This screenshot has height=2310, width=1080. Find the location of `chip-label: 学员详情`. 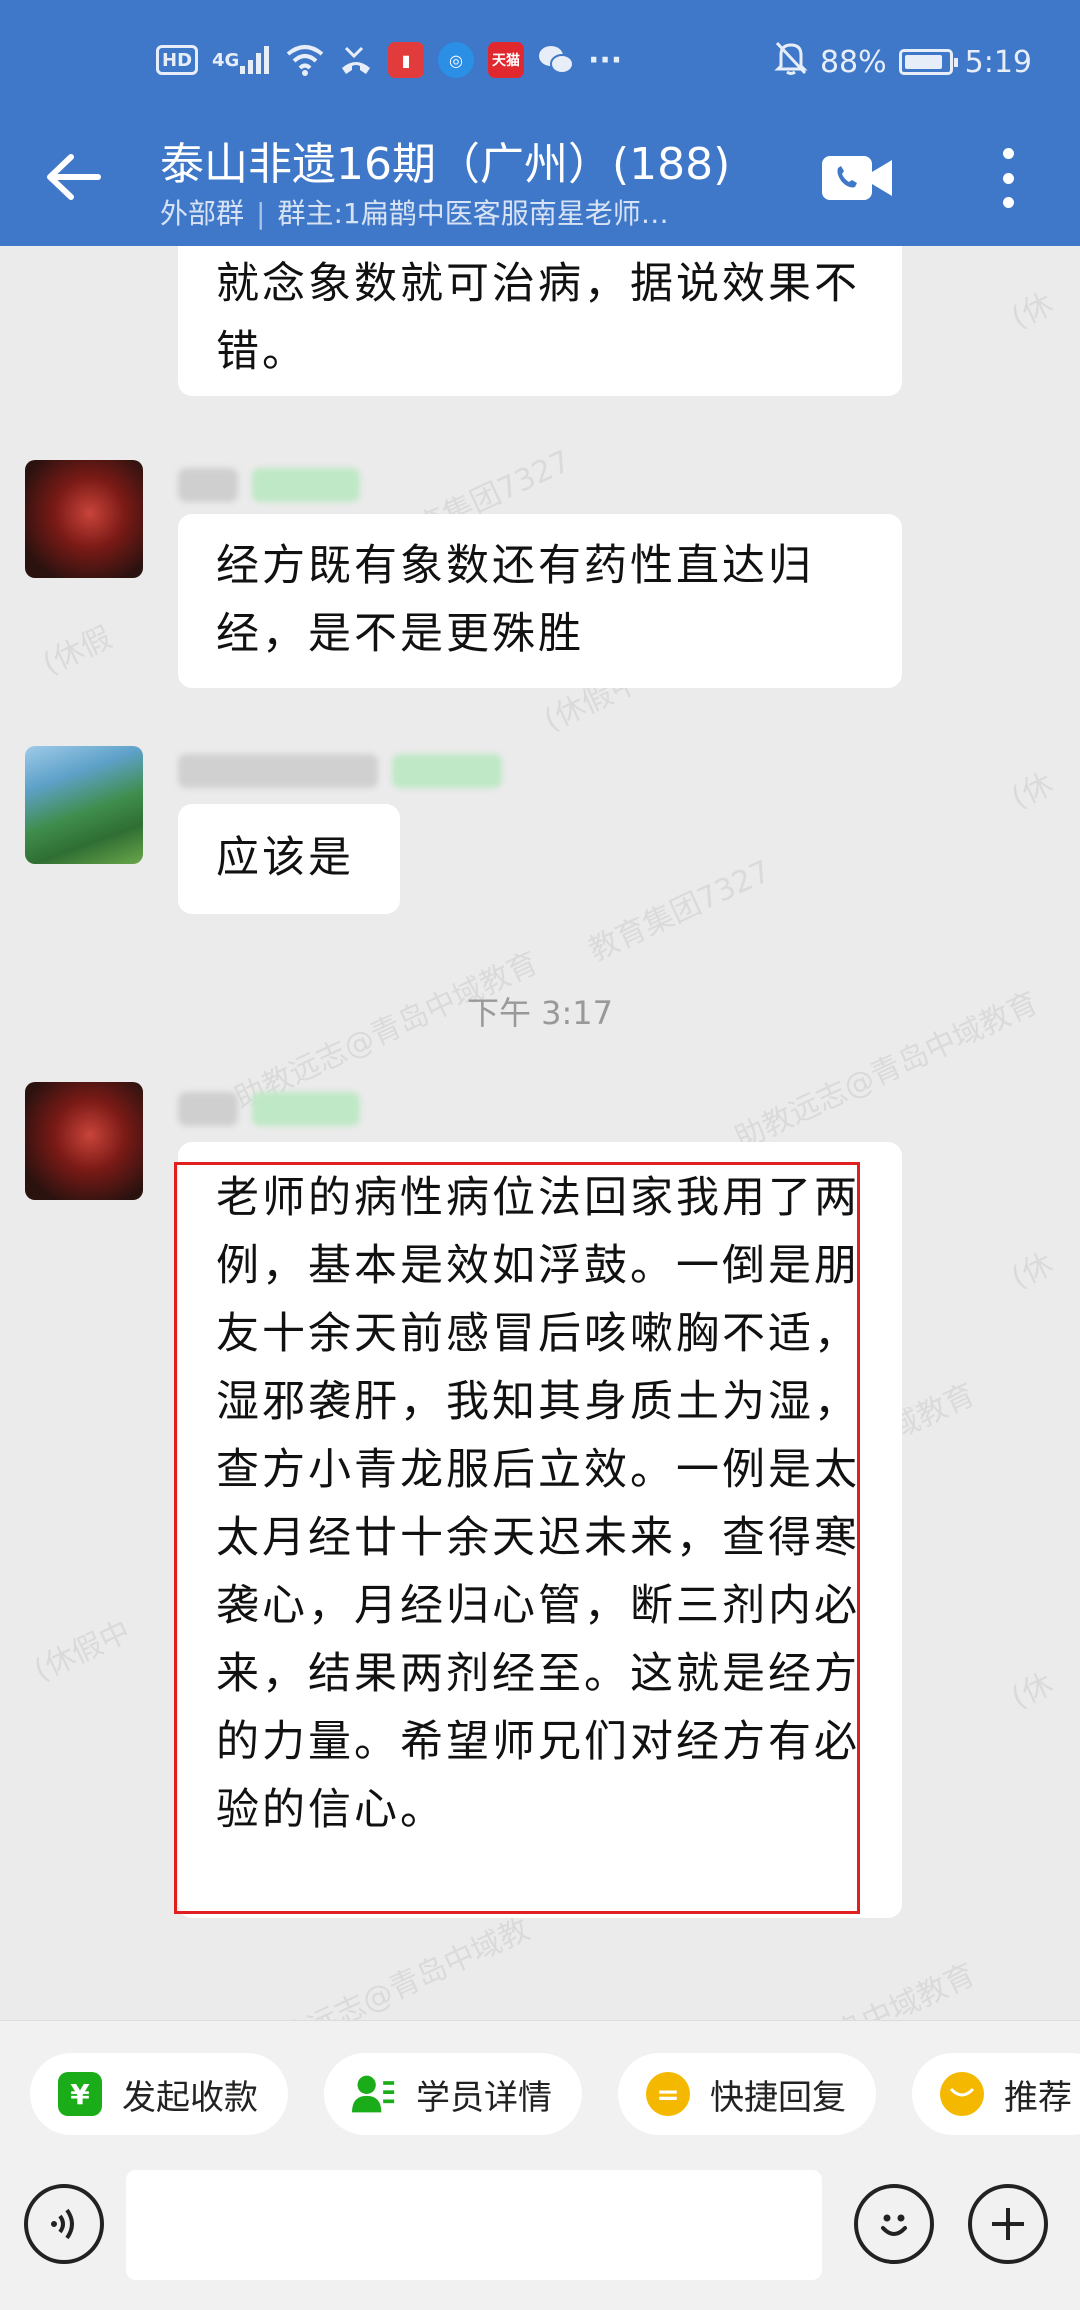

chip-label: 学员详情 is located at coordinates (484, 2097).